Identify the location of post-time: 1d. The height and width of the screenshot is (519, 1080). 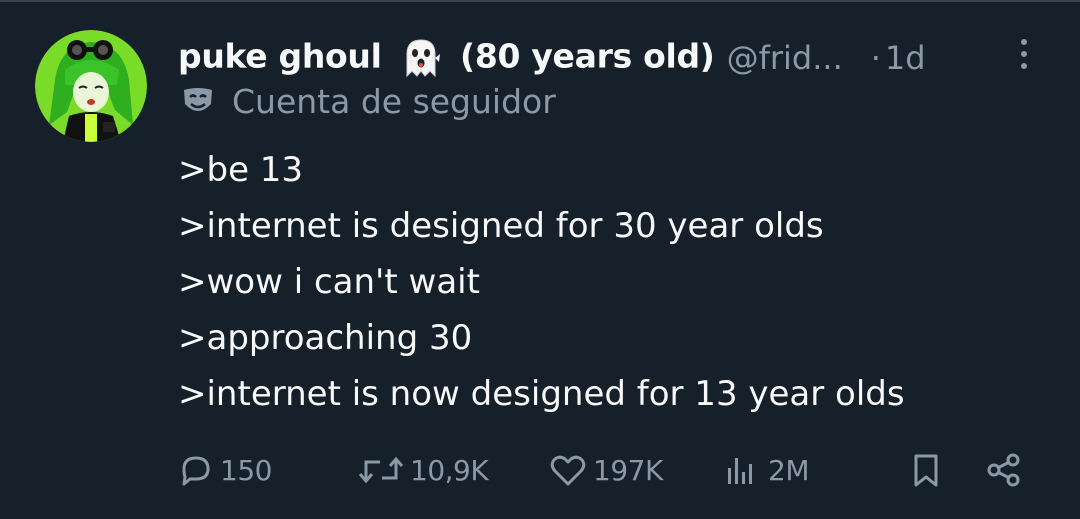
(905, 58).